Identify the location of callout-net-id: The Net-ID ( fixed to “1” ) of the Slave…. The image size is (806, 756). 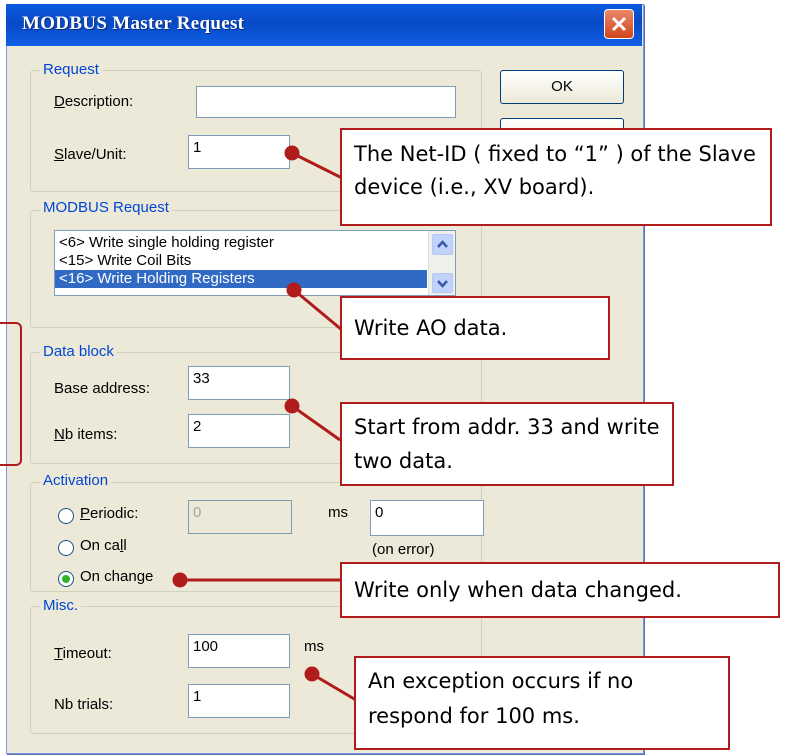
(556, 177).